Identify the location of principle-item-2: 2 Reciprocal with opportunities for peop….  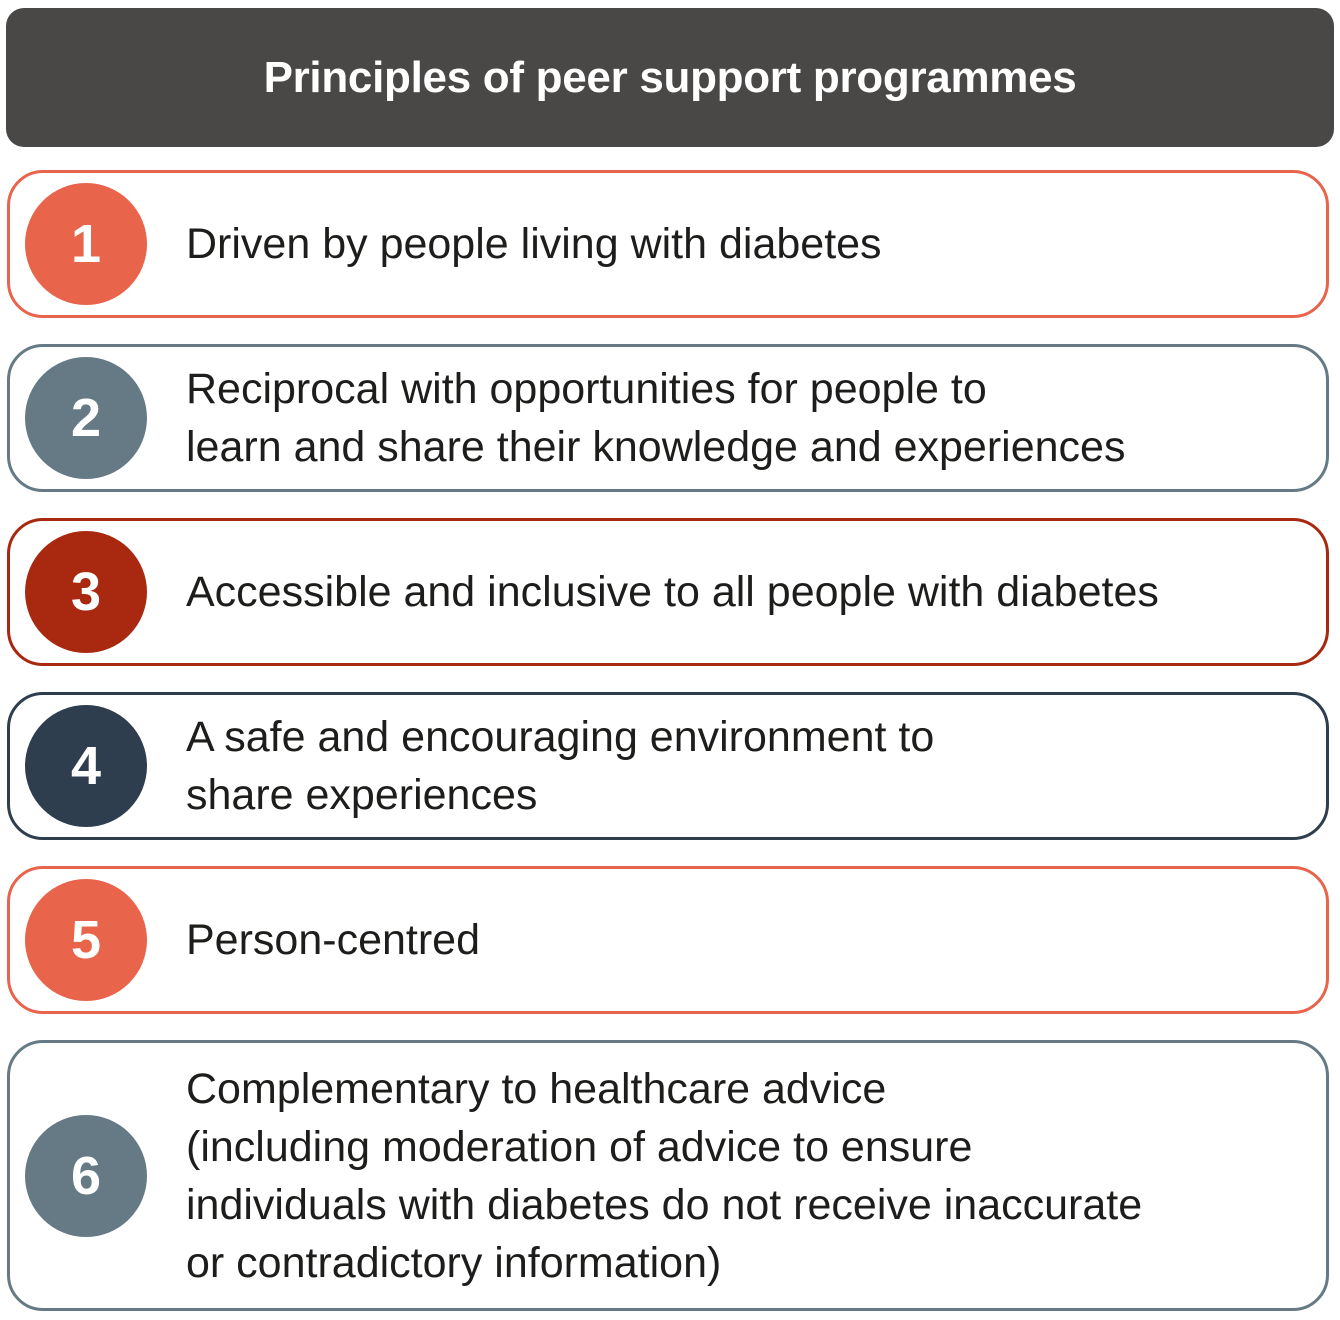
(668, 418).